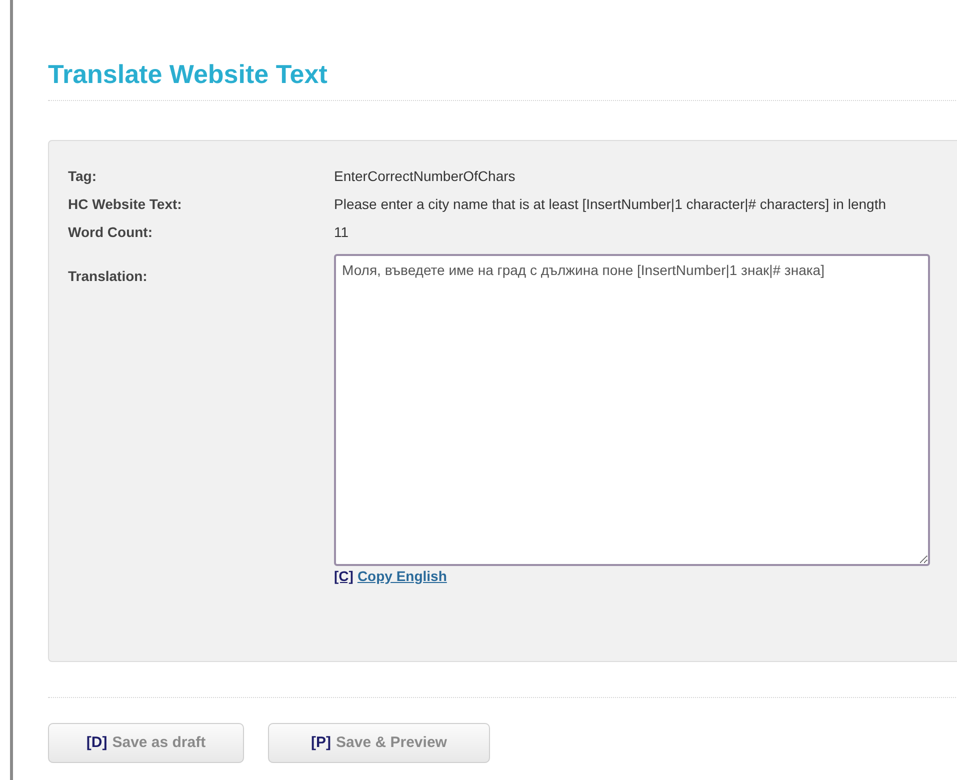 This screenshot has height=780, width=957. Describe the element at coordinates (188, 74) in the screenshot. I see `page-title: Translate Website Text` at that location.